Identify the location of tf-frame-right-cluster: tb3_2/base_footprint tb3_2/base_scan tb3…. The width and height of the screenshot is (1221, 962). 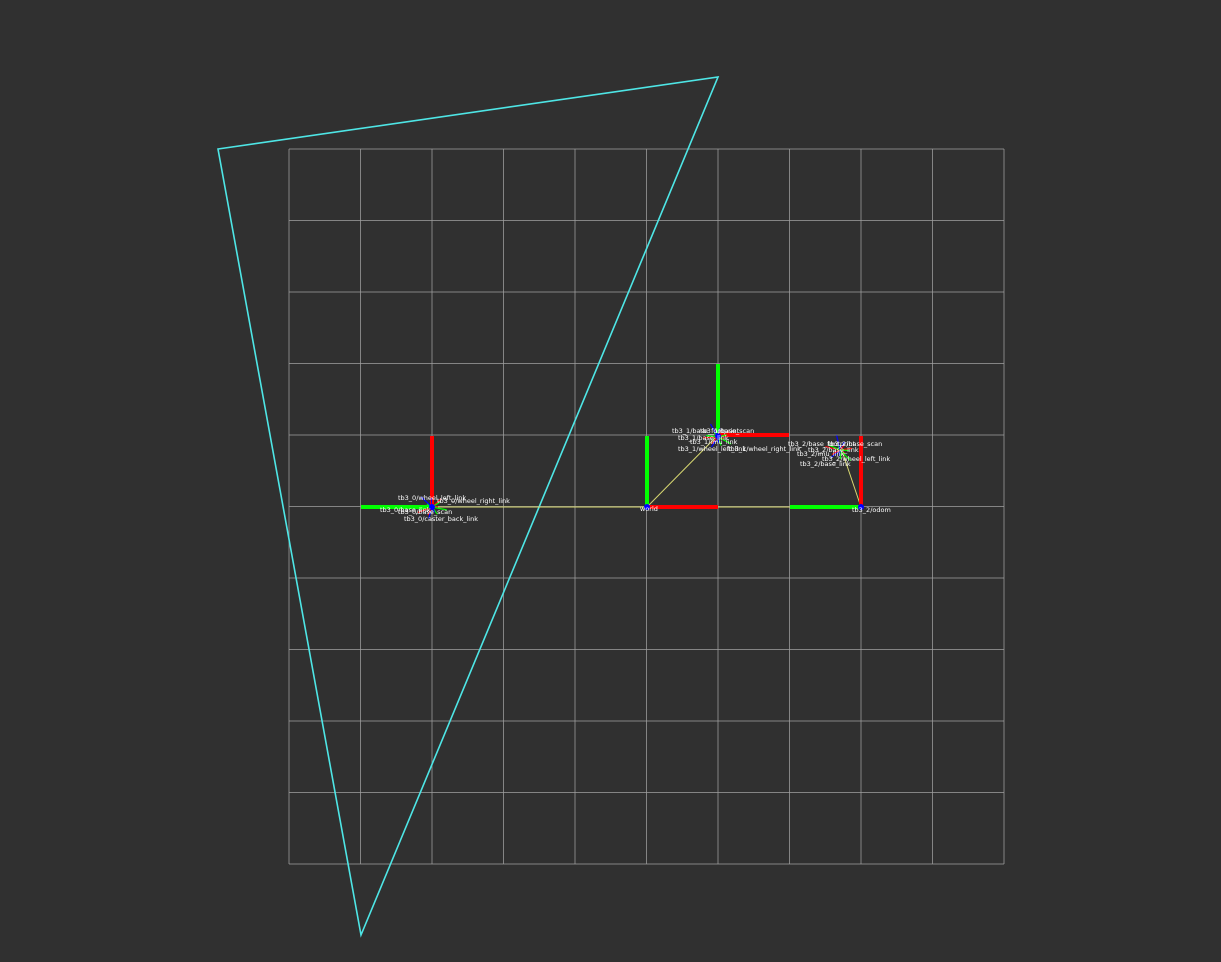
(839, 474).